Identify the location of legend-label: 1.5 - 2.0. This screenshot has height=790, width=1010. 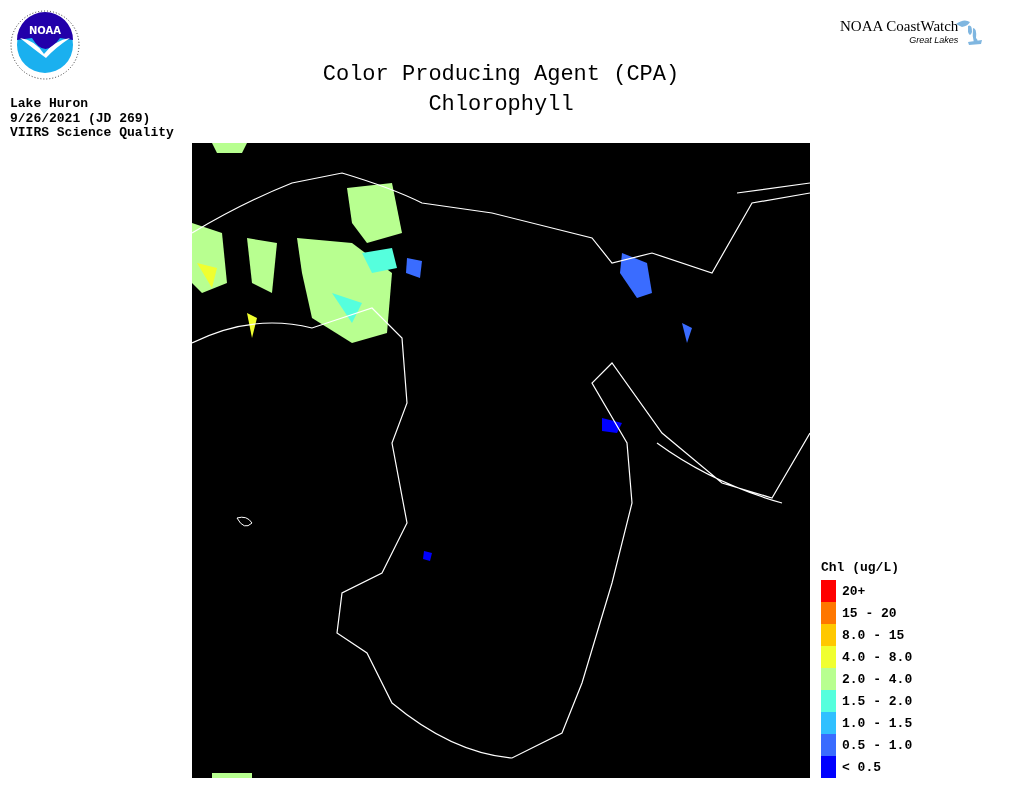
(877, 701).